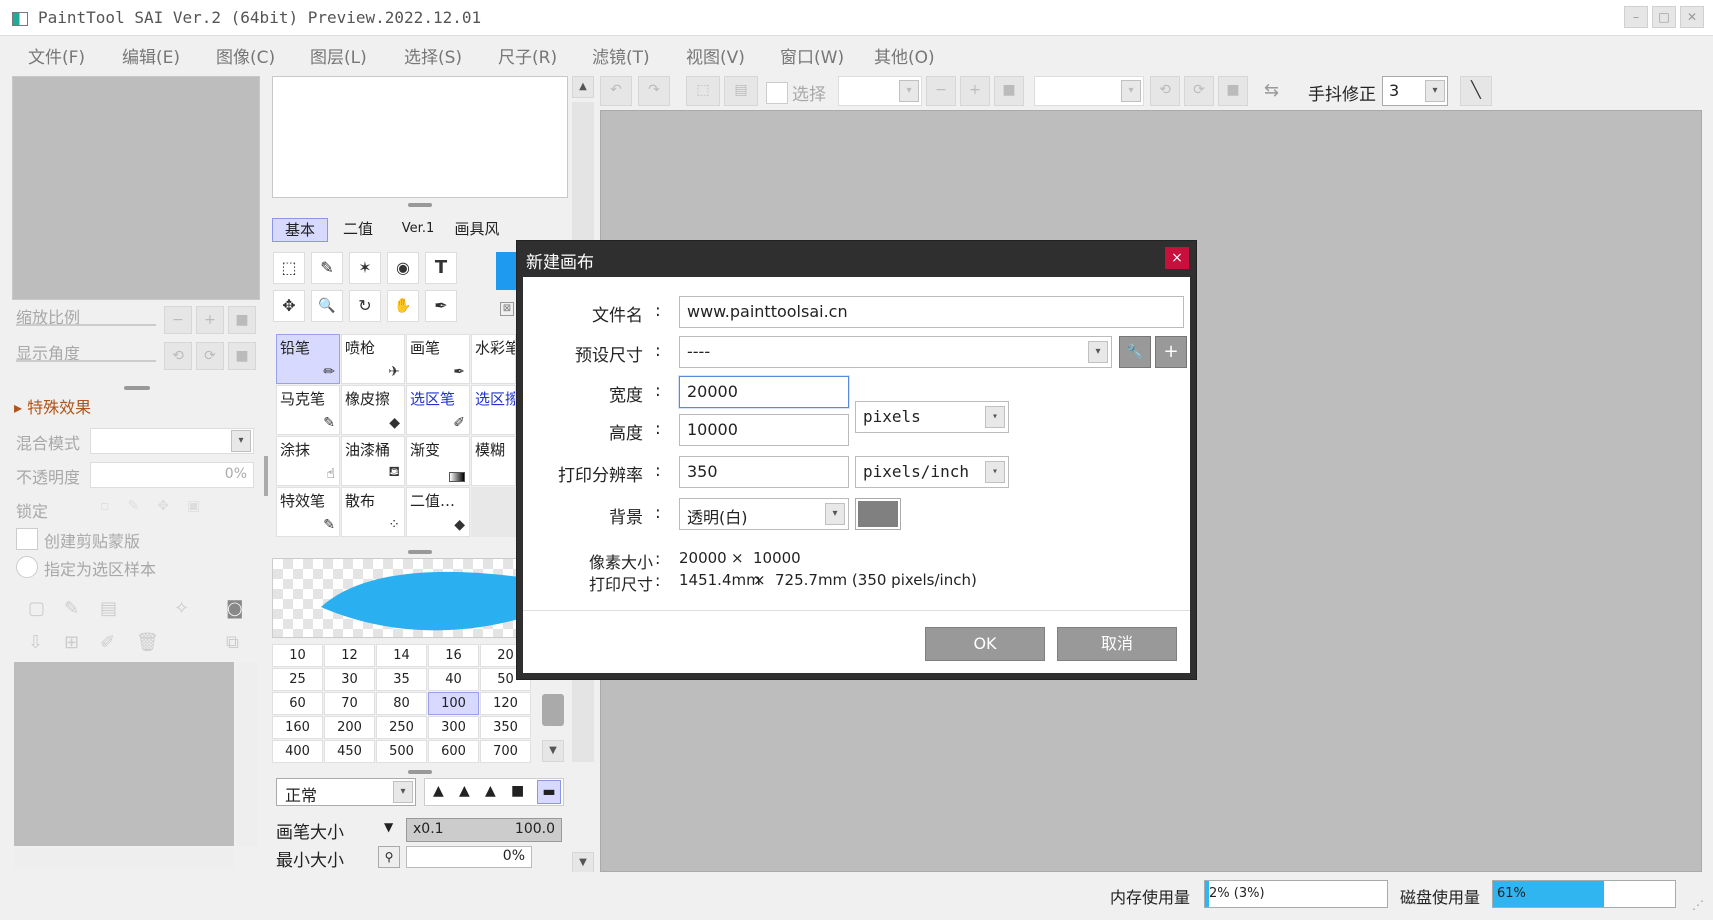  Describe the element at coordinates (403, 268) in the screenshot. I see `shape-icon: ◉` at that location.